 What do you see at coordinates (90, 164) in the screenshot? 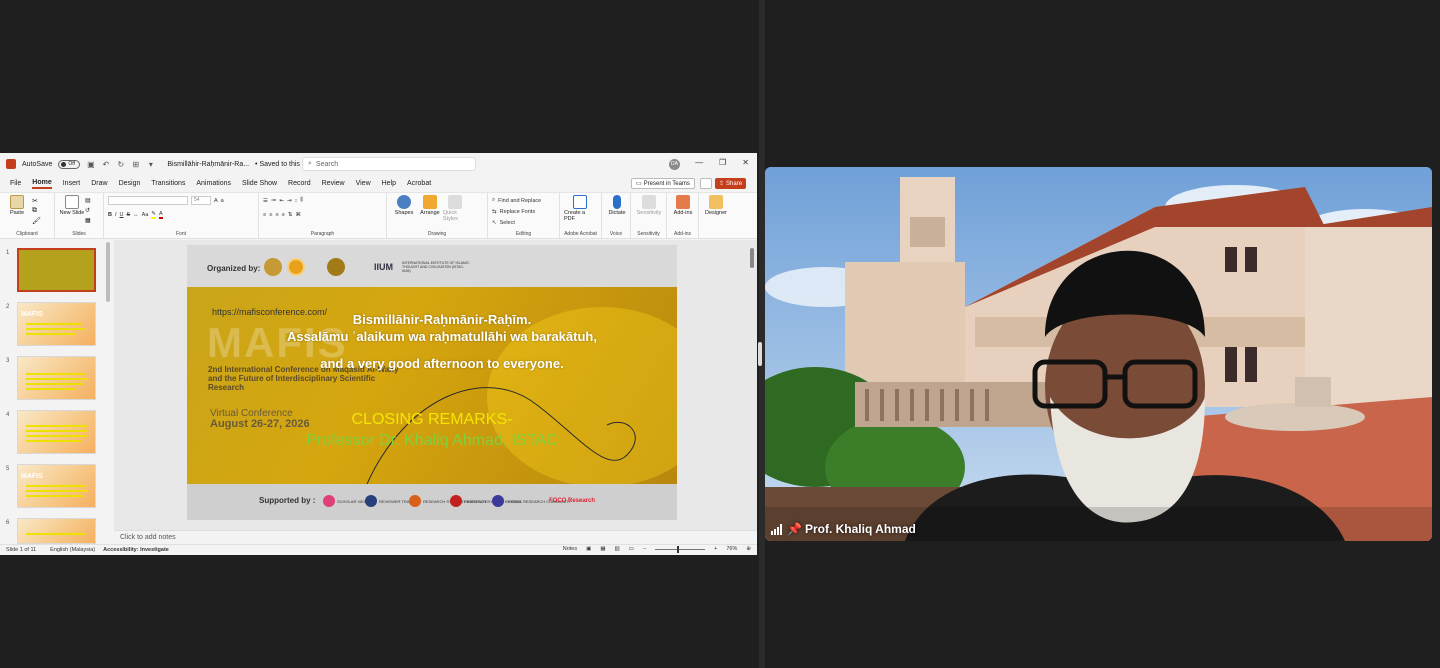
I see `save-icon: ▣` at bounding box center [90, 164].